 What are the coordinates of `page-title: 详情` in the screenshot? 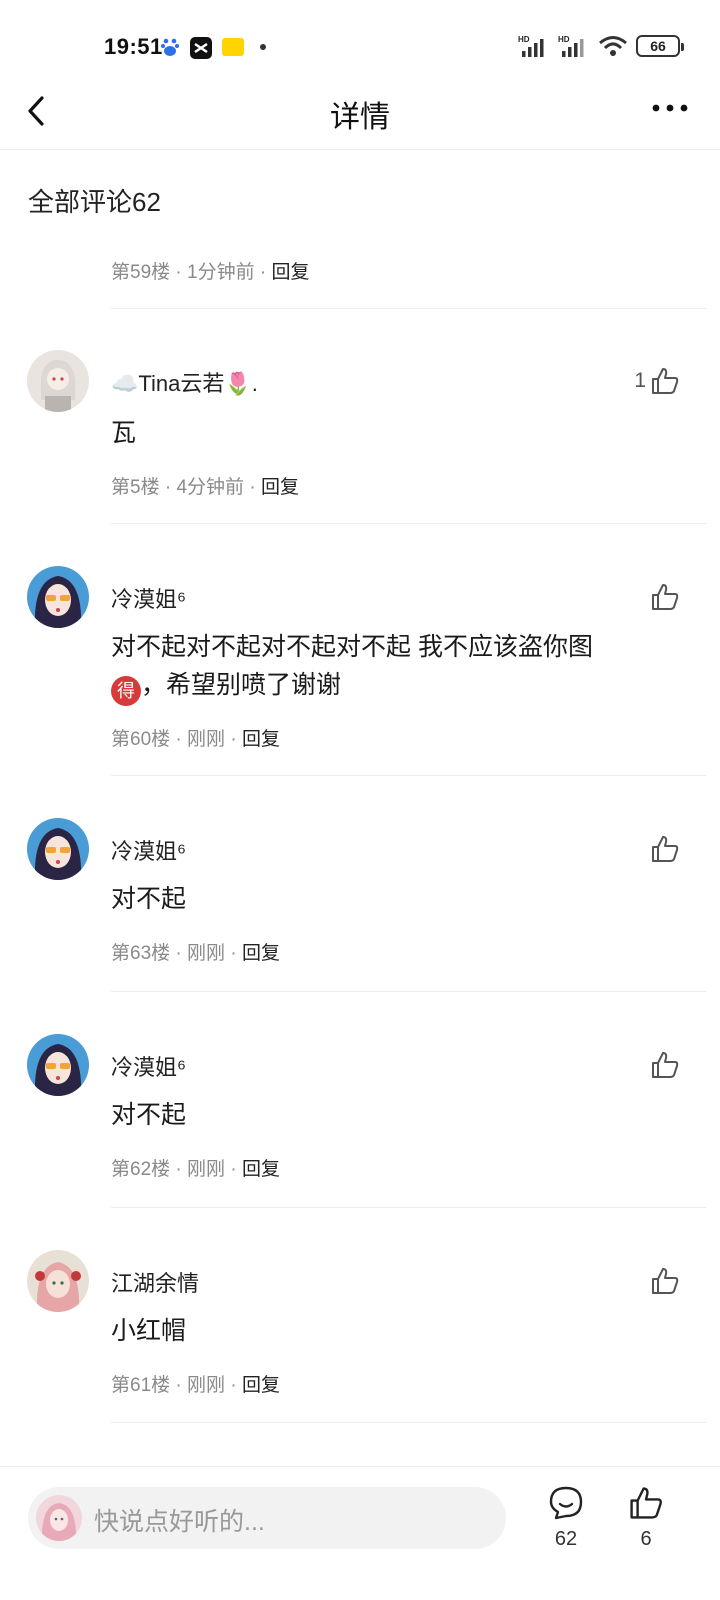 It's located at (360, 117).